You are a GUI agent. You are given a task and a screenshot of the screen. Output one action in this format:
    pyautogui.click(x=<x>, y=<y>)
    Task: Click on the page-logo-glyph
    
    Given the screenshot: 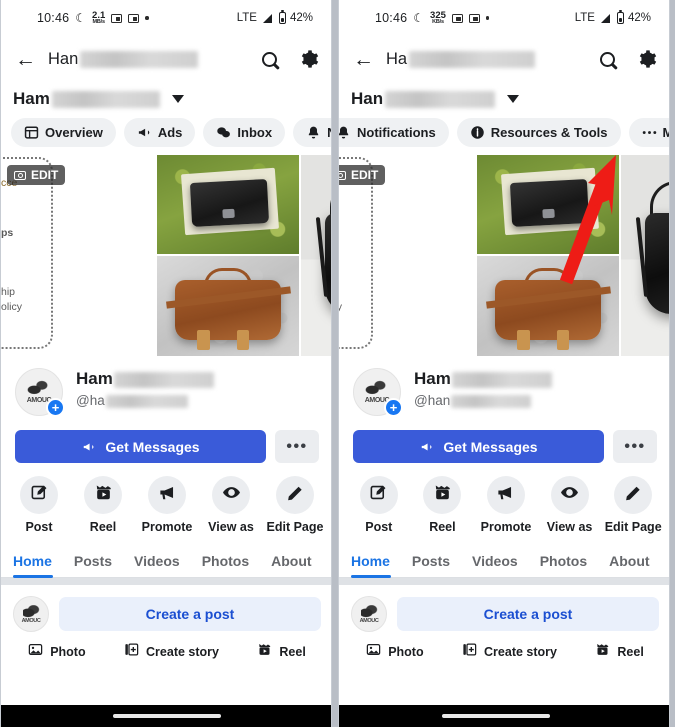 What is the action you would take?
    pyautogui.click(x=377, y=388)
    